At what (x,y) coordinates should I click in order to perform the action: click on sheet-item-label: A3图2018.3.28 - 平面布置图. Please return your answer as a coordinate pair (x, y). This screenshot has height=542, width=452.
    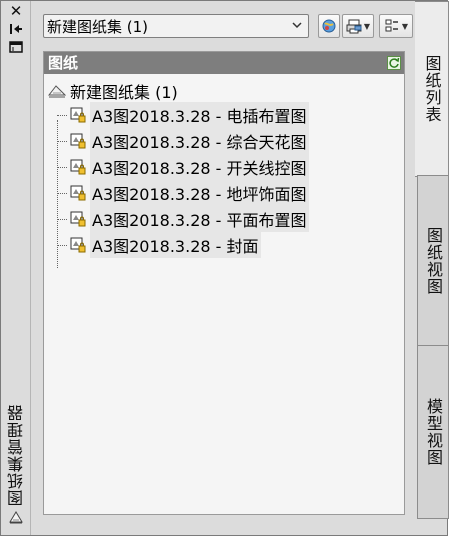
    Looking at the image, I should click on (199, 219).